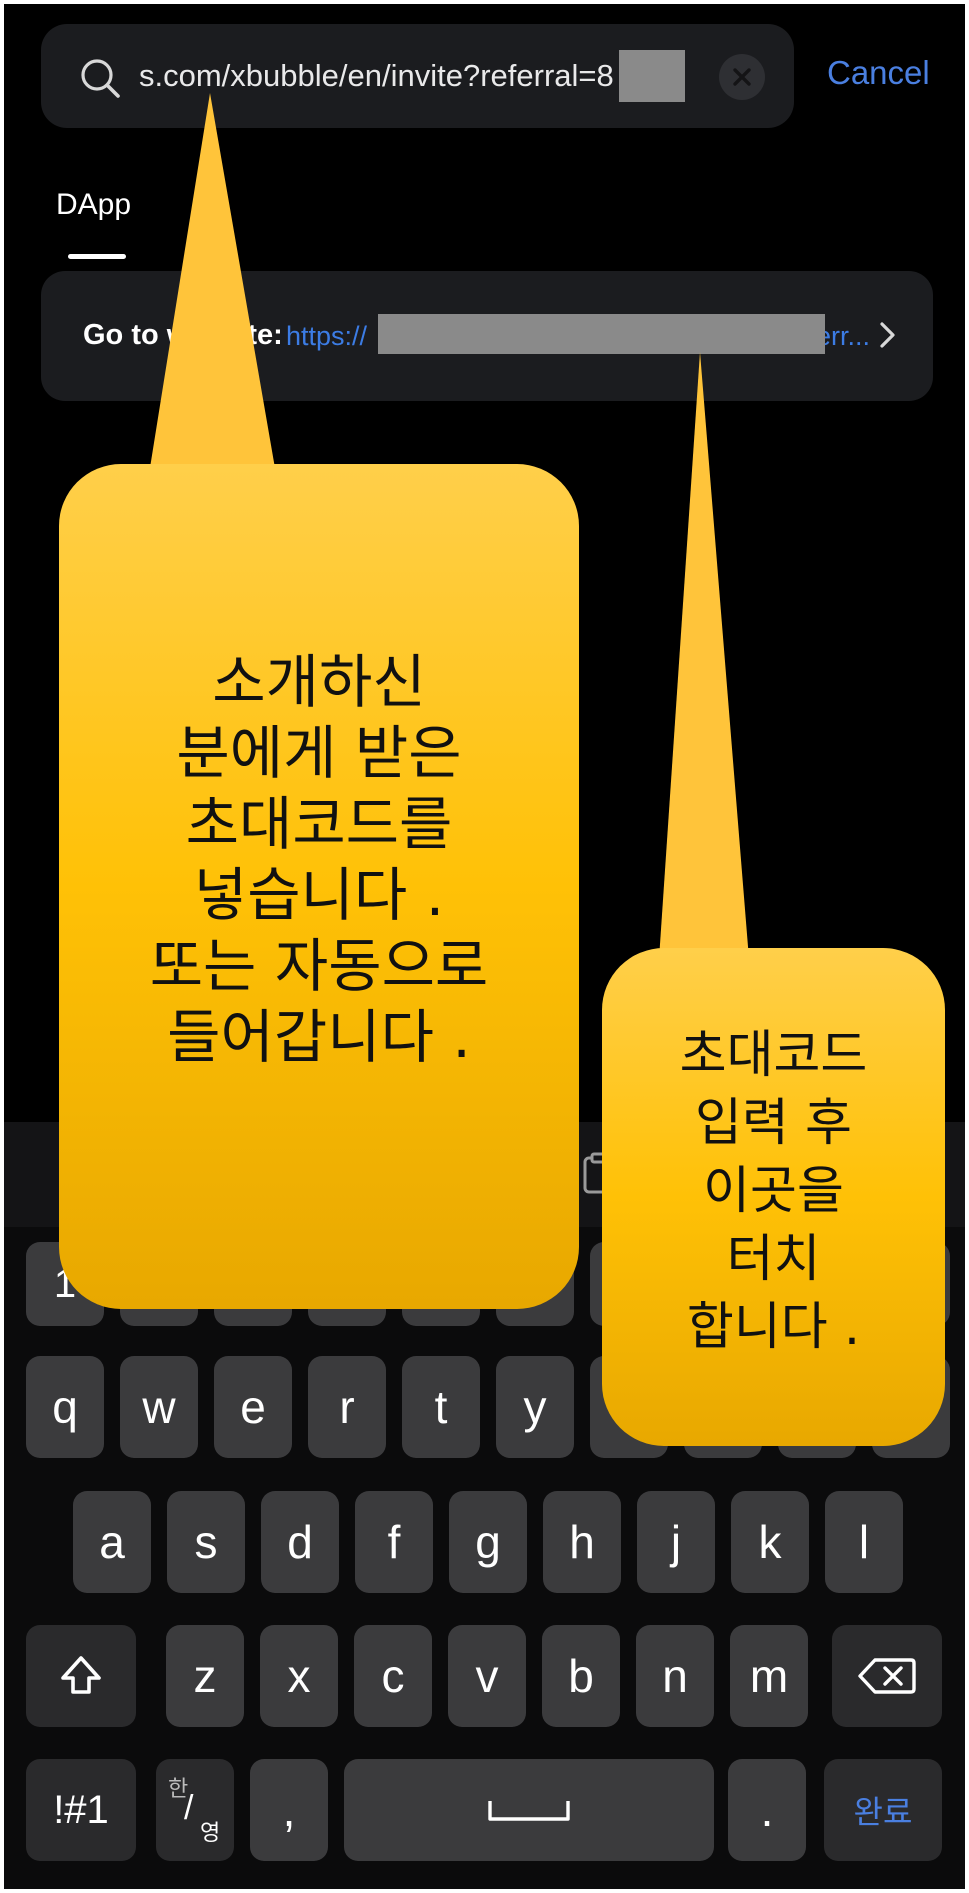  Describe the element at coordinates (773, 1259) in the screenshot. I see `callout-line: 터치` at that location.